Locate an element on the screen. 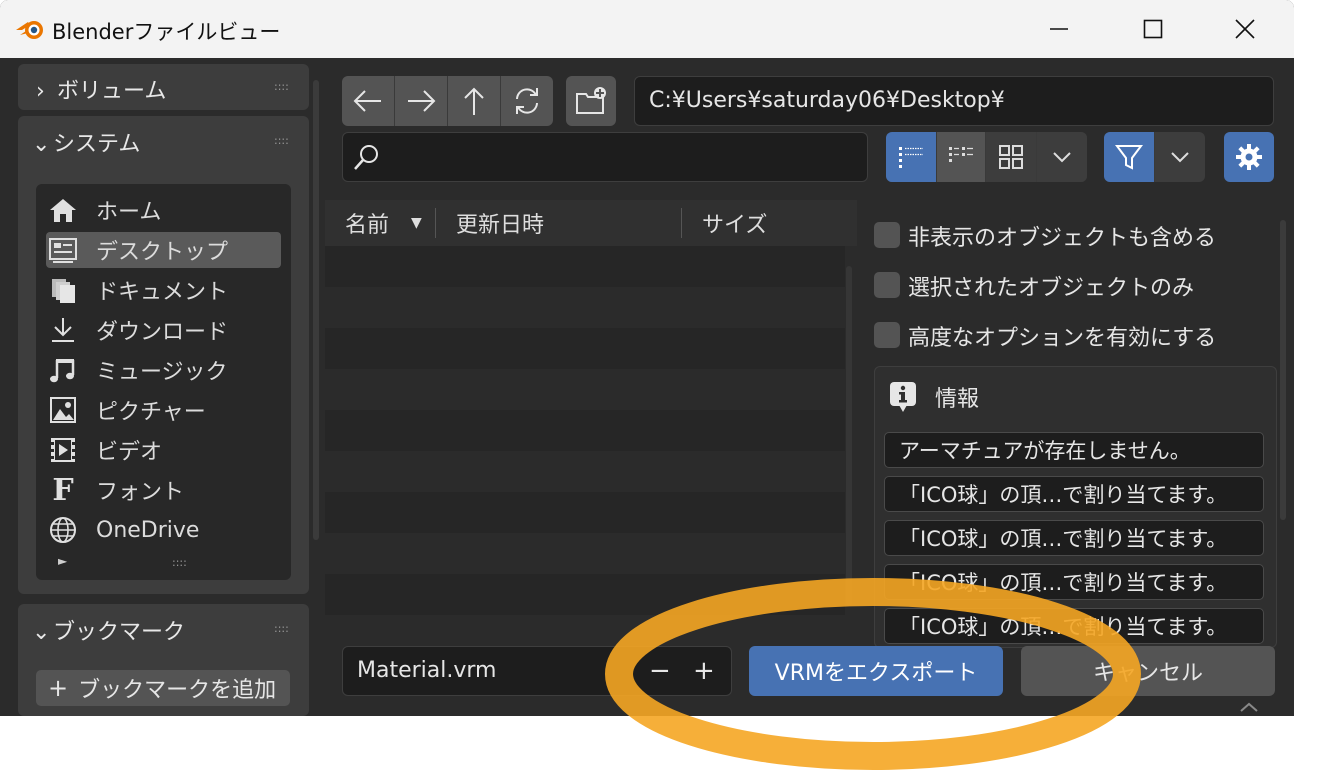 The image size is (1320, 780). settings-button is located at coordinates (1249, 157).